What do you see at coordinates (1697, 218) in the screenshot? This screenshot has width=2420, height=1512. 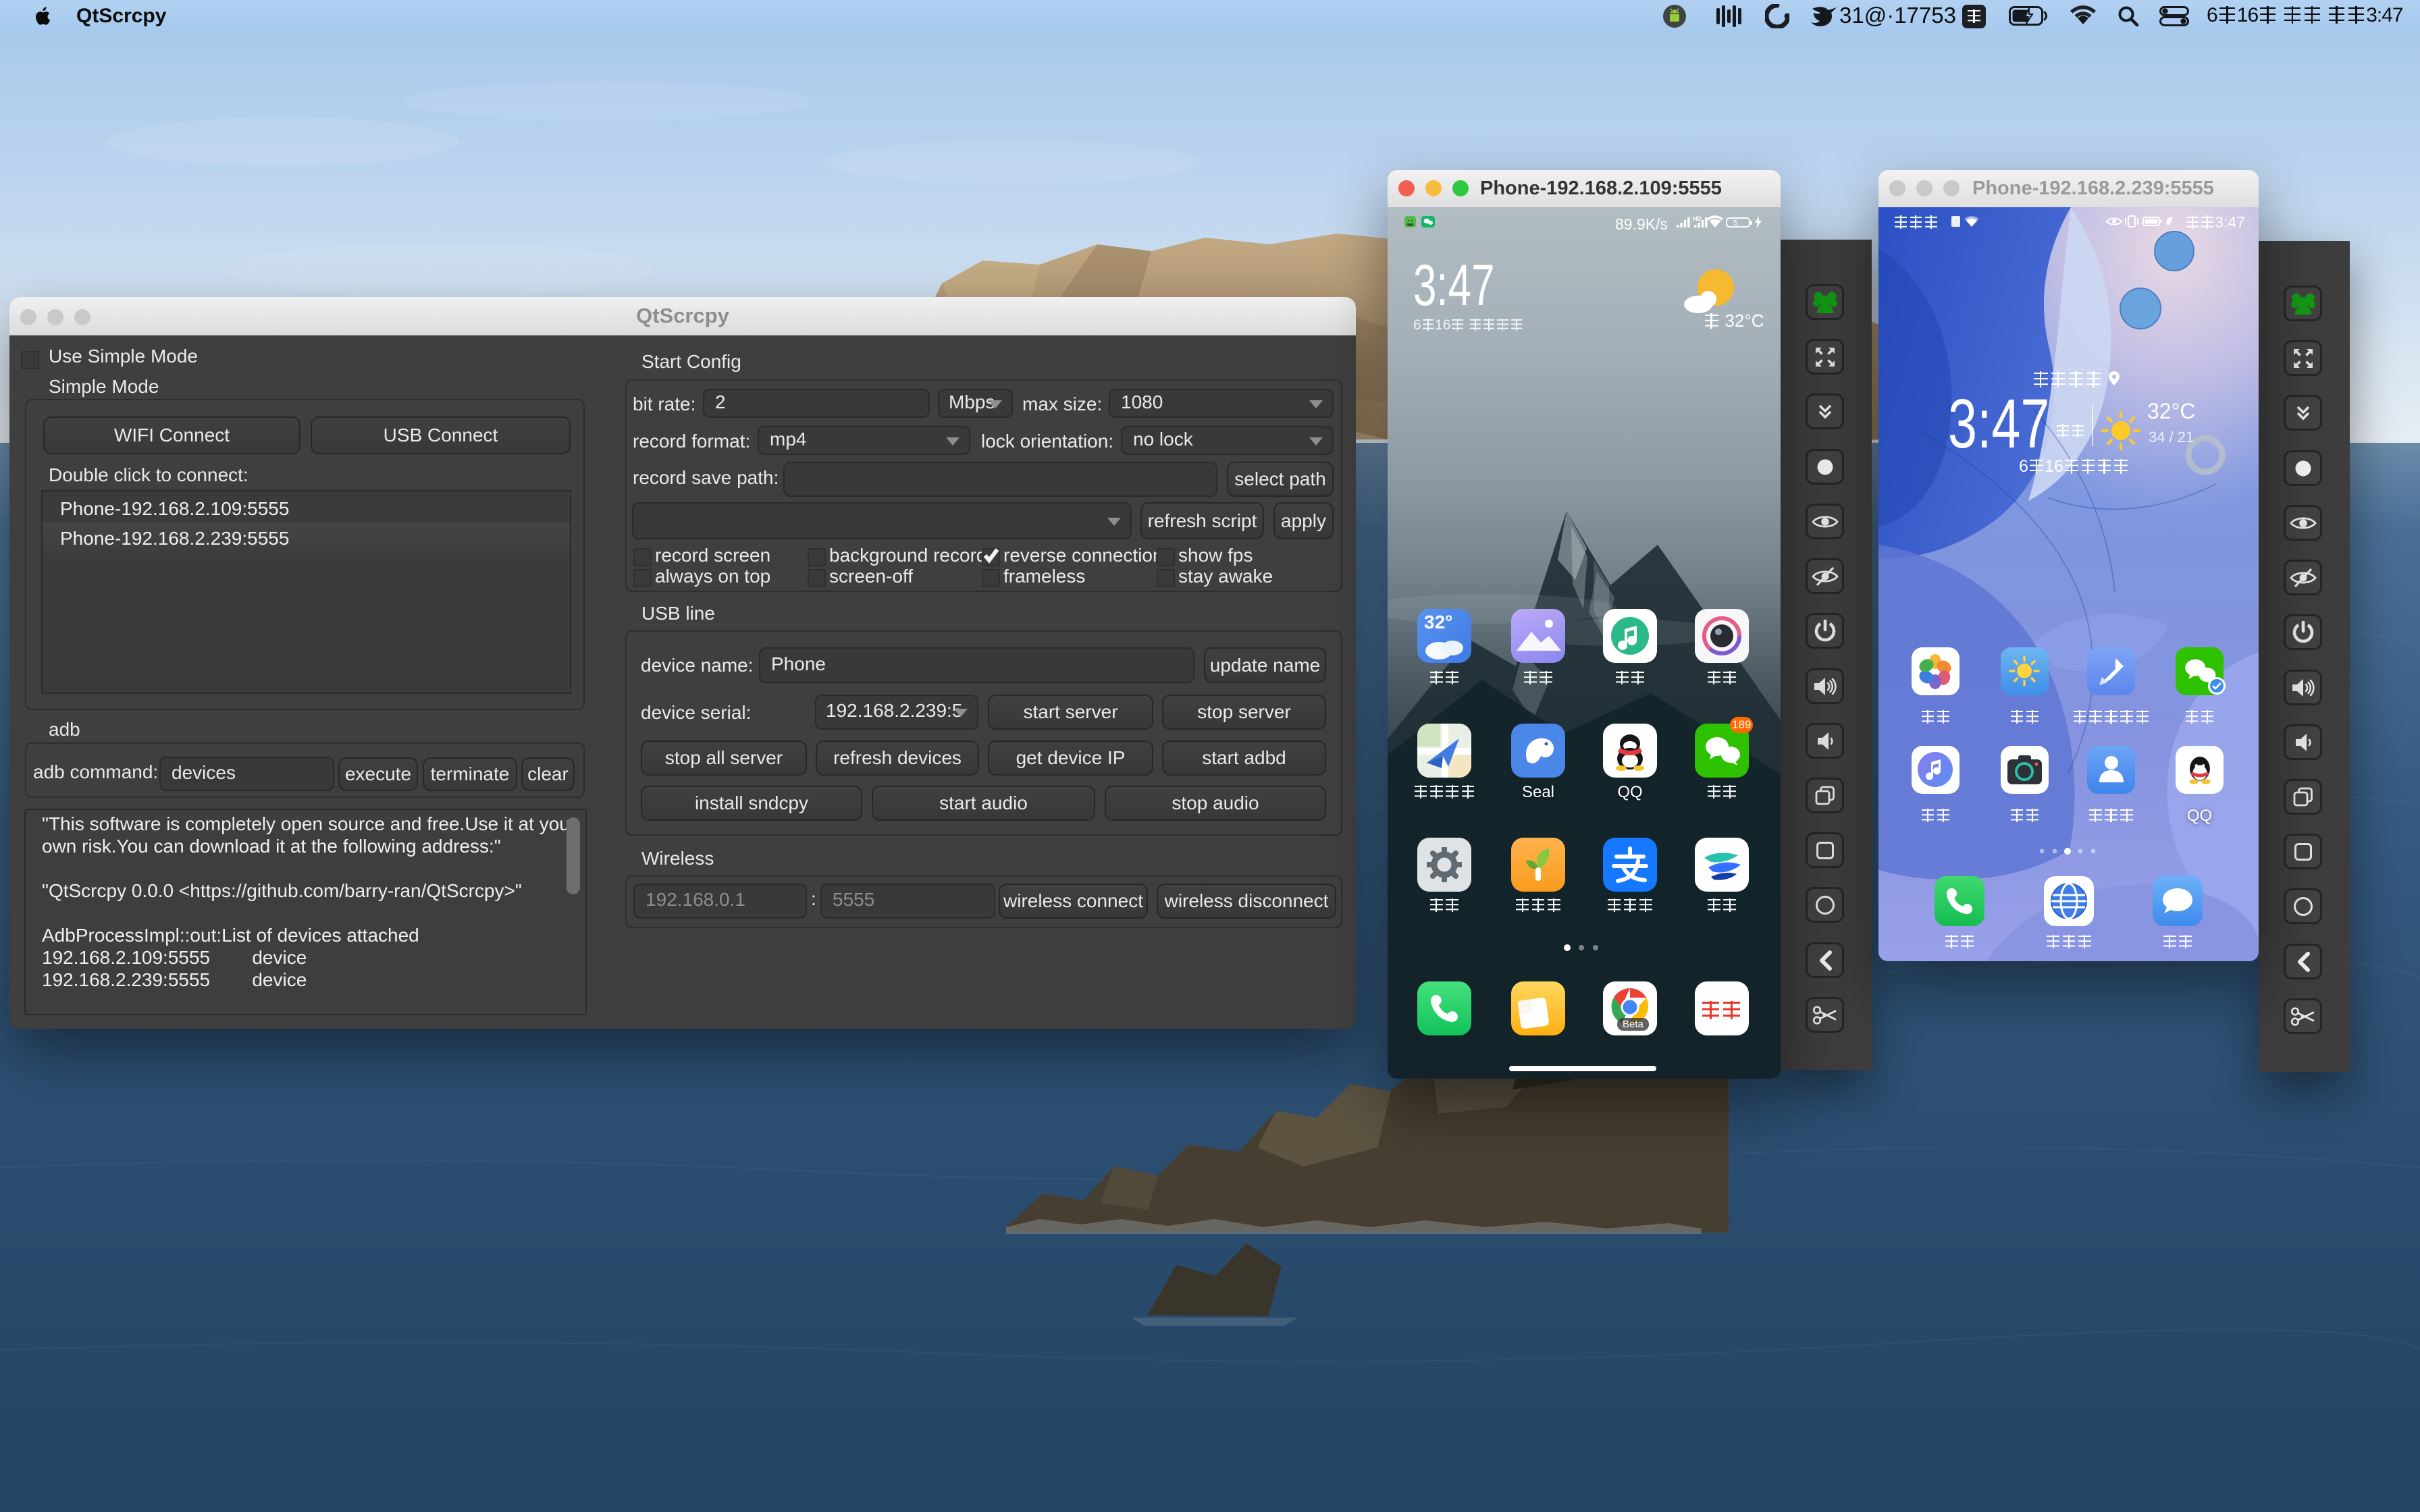 I see `svg-text: HD` at bounding box center [1697, 218].